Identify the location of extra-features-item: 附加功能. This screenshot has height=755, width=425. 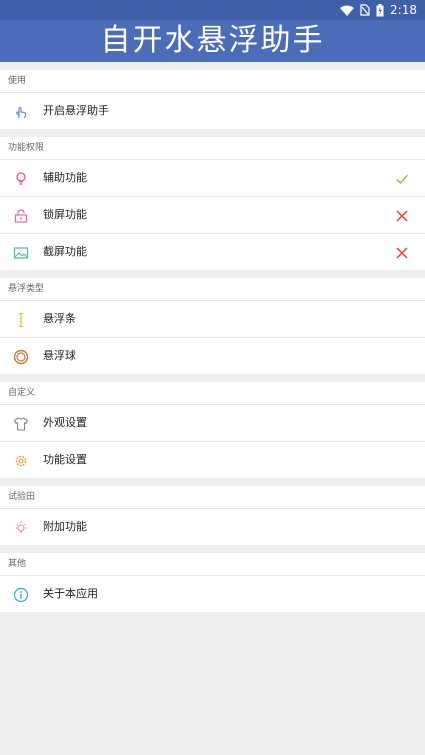
(212, 527).